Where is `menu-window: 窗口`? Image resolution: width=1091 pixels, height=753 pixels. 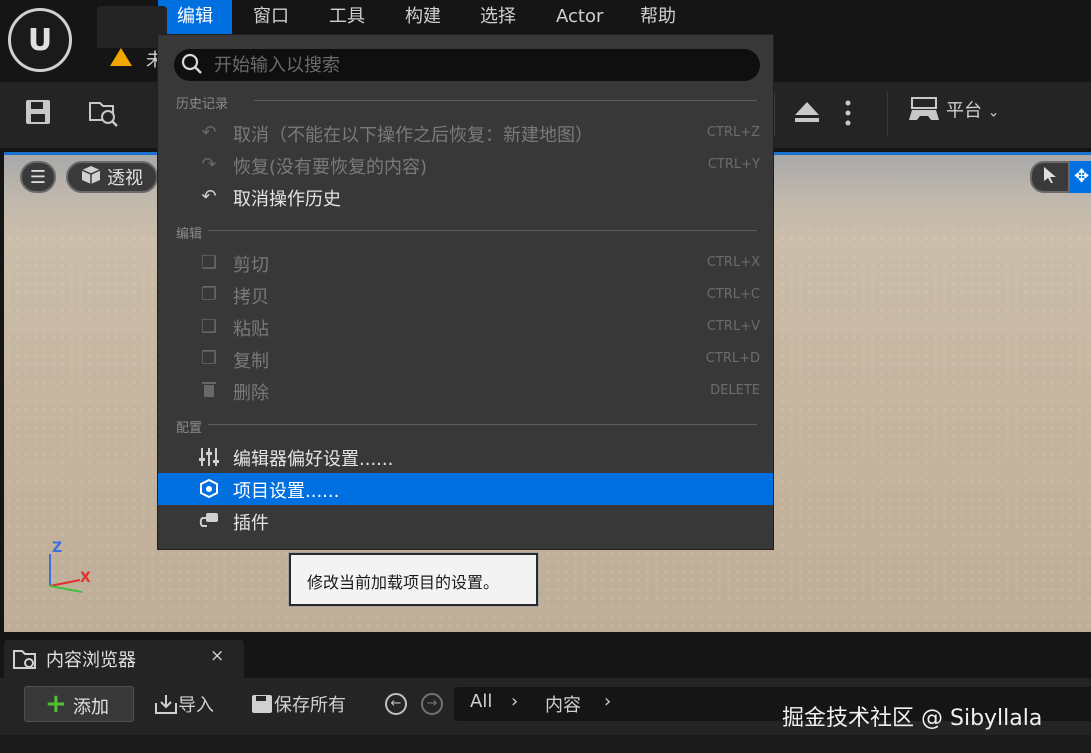
menu-window: 窗口 is located at coordinates (271, 17).